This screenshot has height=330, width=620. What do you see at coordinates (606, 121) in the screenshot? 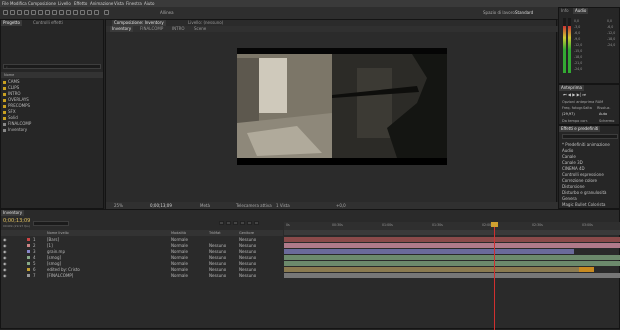
I see `full-screen: Schermo` at bounding box center [606, 121].